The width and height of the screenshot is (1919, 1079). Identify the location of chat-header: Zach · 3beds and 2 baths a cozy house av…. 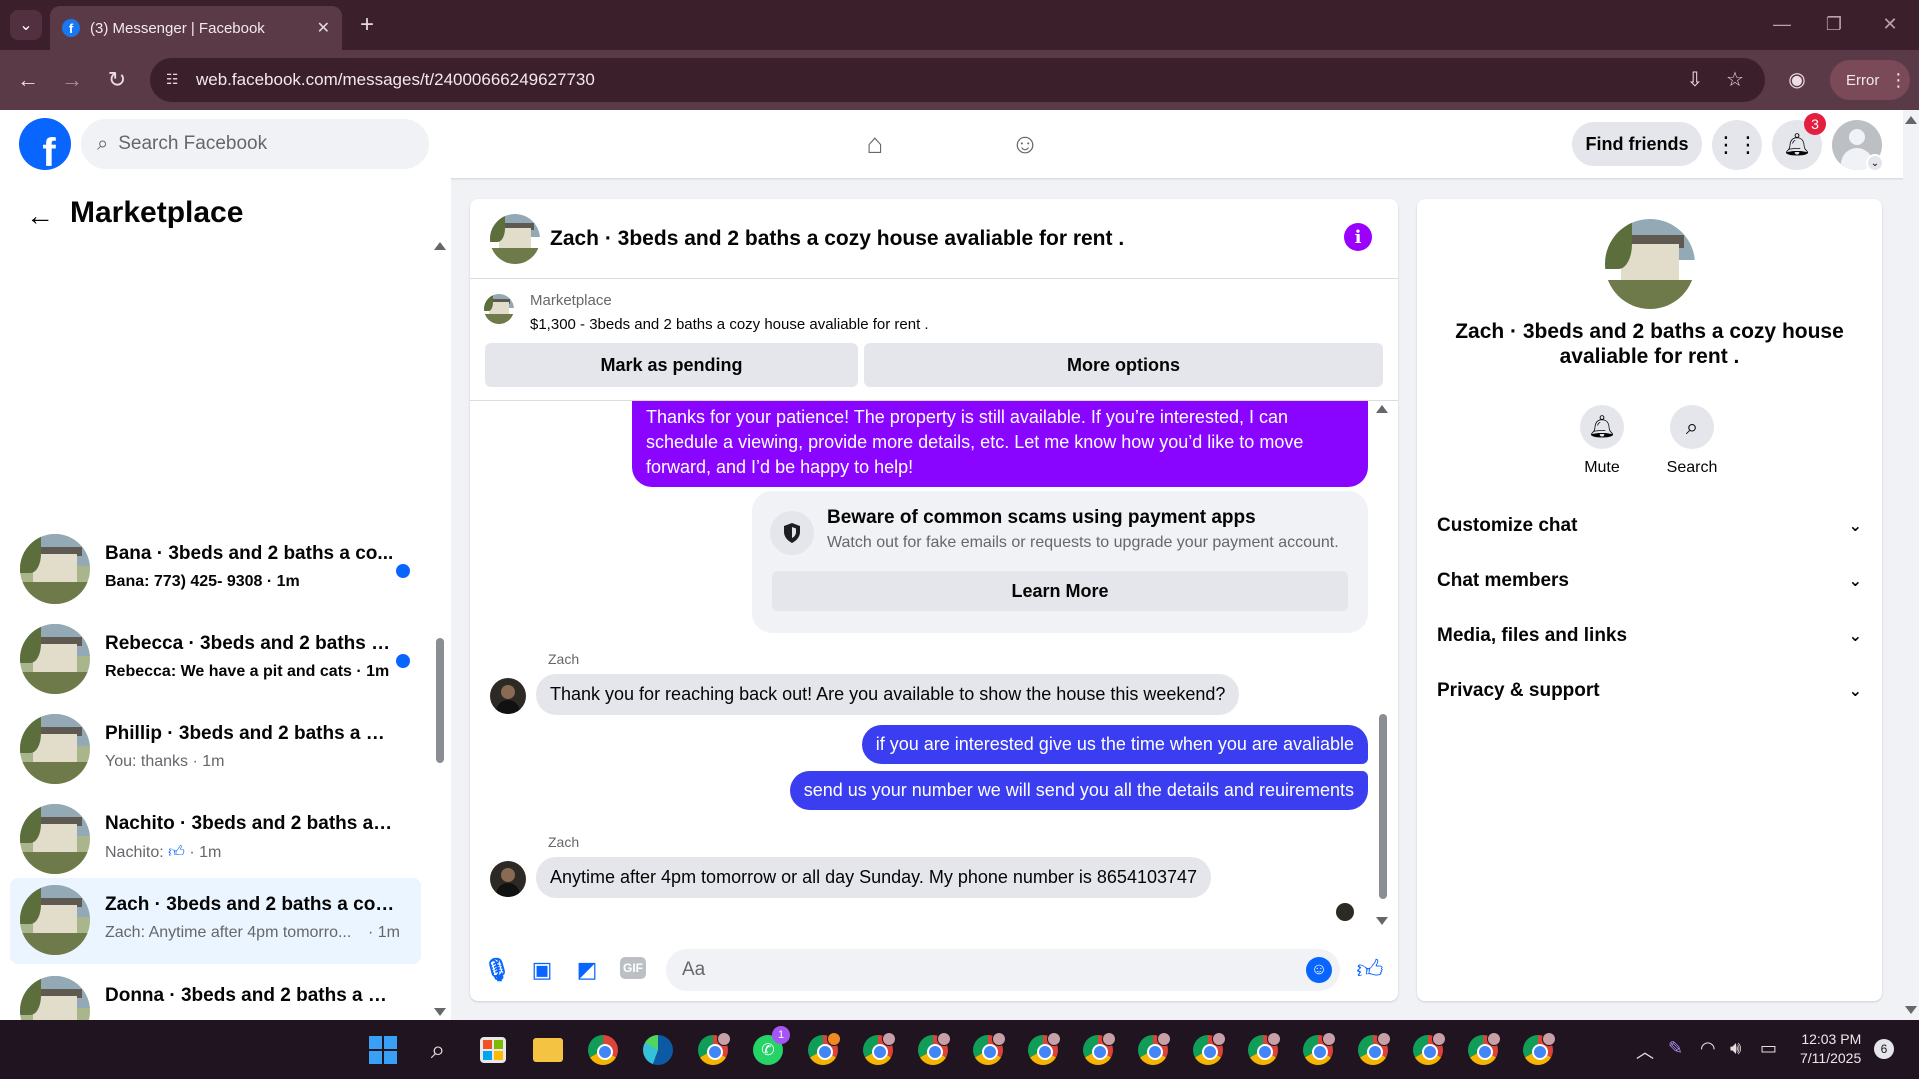
(934, 239).